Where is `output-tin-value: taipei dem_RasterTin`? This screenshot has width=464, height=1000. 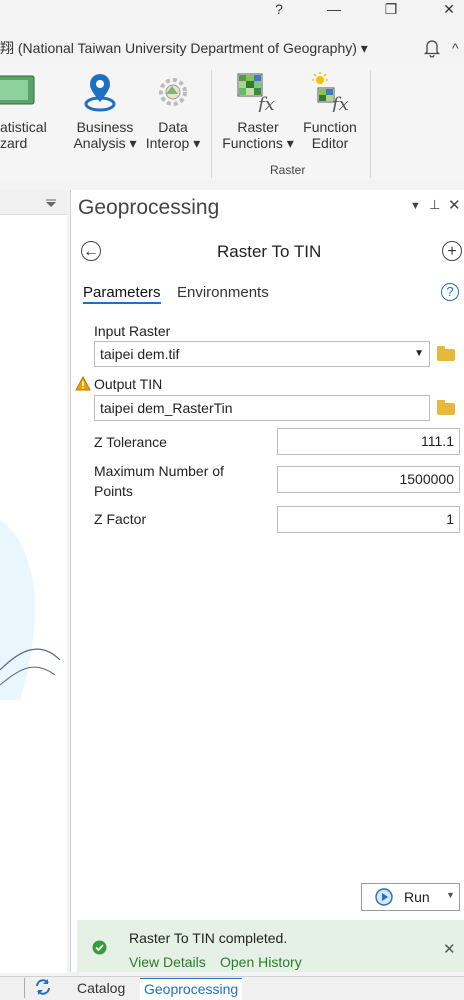 output-tin-value: taipei dem_RasterTin is located at coordinates (166, 408).